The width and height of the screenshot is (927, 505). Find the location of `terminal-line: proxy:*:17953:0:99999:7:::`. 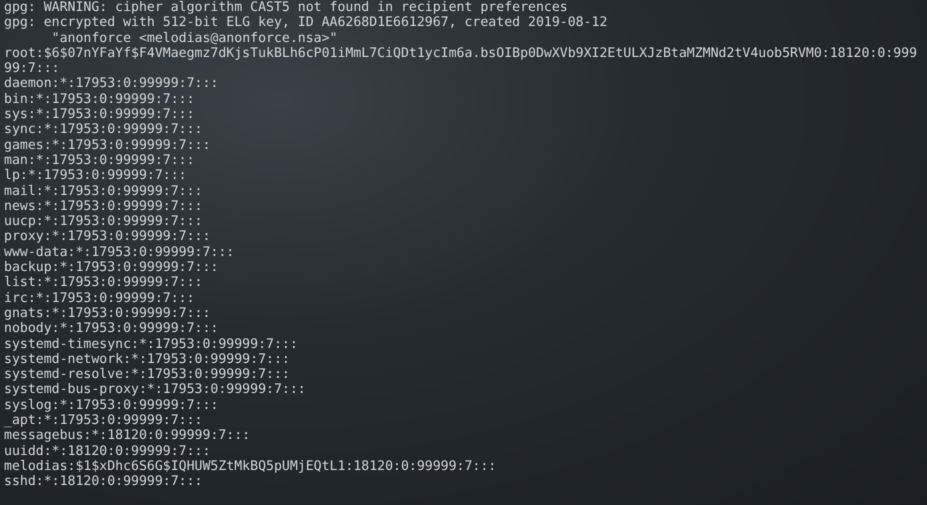

terminal-line: proxy:*:17953:0:99999:7::: is located at coordinates (108, 237).